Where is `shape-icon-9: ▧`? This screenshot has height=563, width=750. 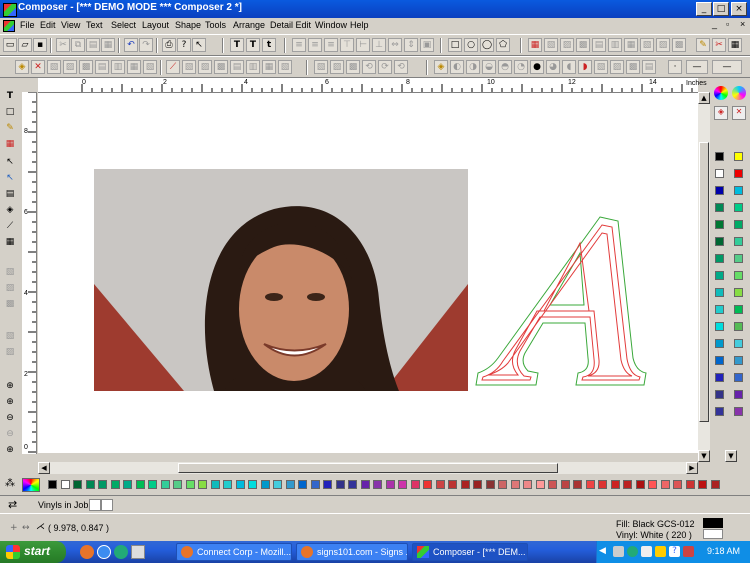 shape-icon-9: ▧ is located at coordinates (601, 67).